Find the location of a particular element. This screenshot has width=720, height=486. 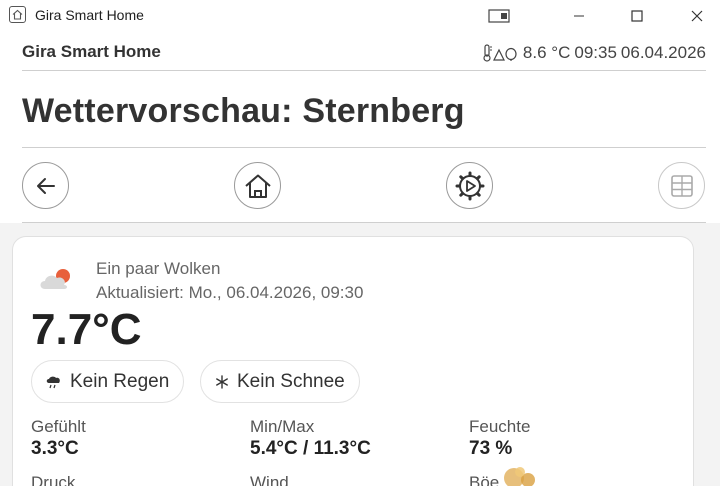

weather-condition: Ein paar Wolken is located at coordinates (158, 268).